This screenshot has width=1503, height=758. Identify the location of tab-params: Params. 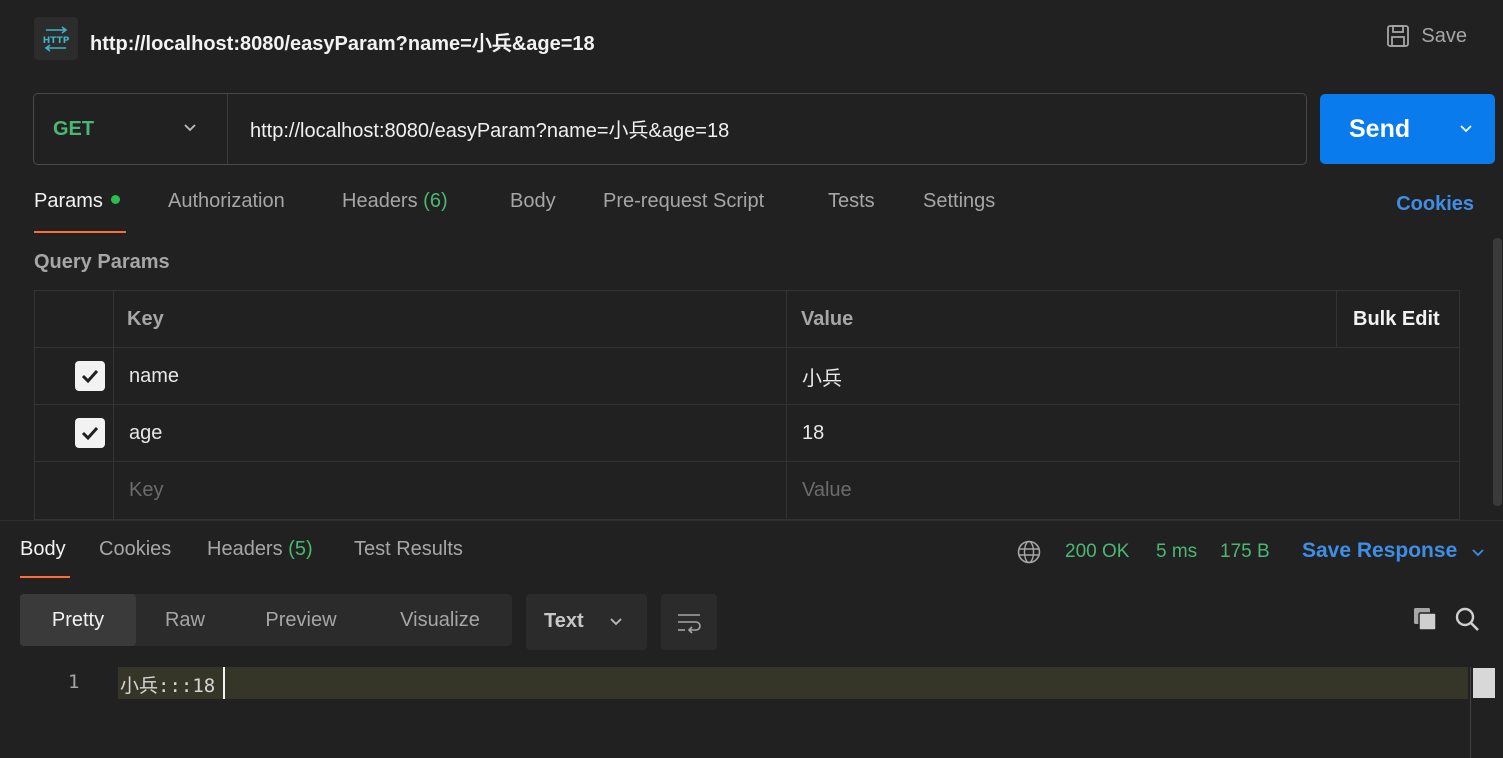
(77, 201).